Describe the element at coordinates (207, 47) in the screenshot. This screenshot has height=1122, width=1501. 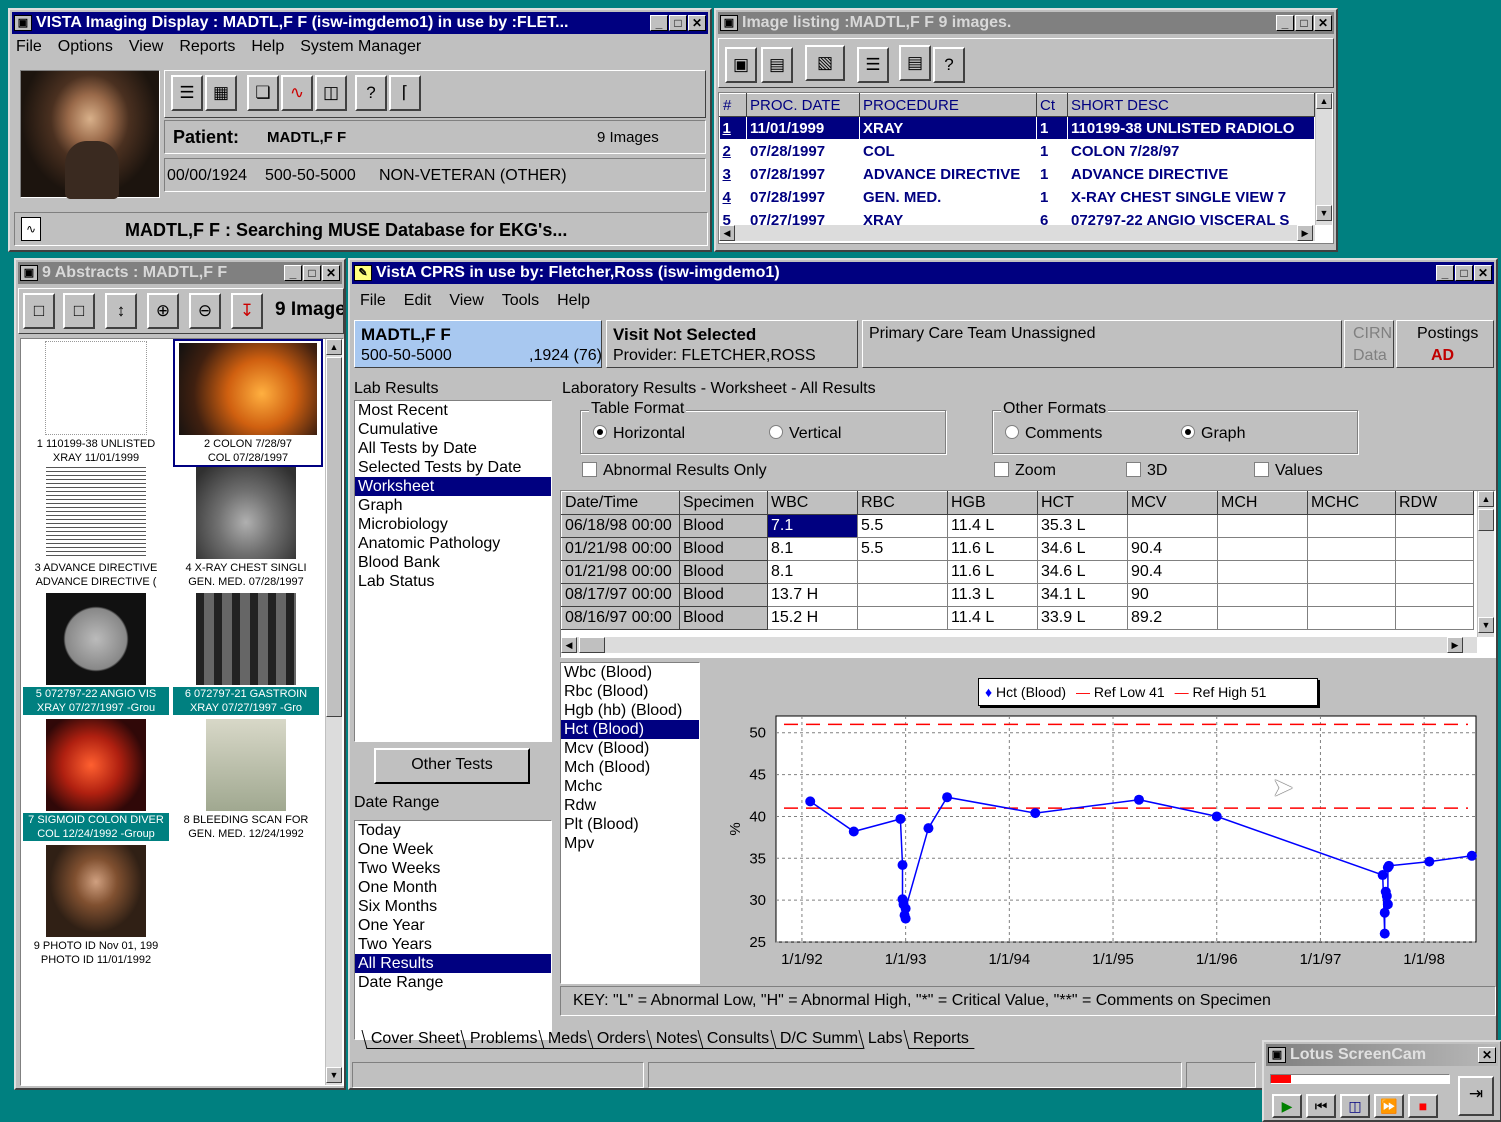
I see `menu-reports: Reports` at that location.